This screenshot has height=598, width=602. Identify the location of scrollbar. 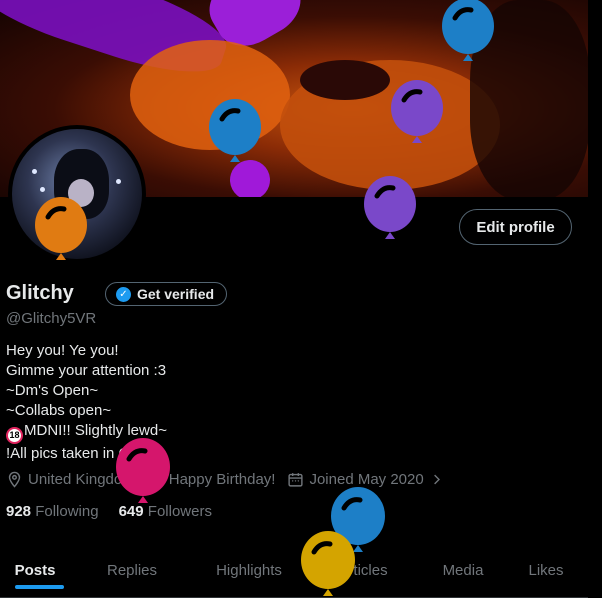
(595, 299).